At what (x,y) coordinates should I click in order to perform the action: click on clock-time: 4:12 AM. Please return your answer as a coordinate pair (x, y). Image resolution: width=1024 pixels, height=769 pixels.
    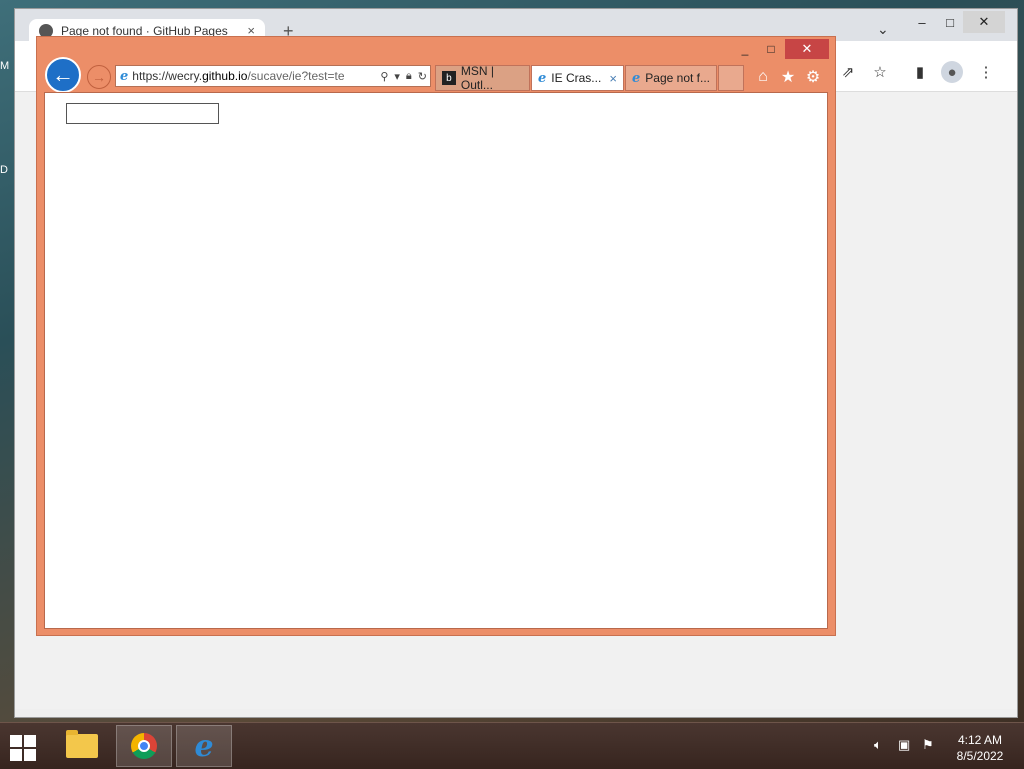
    Looking at the image, I should click on (980, 740).